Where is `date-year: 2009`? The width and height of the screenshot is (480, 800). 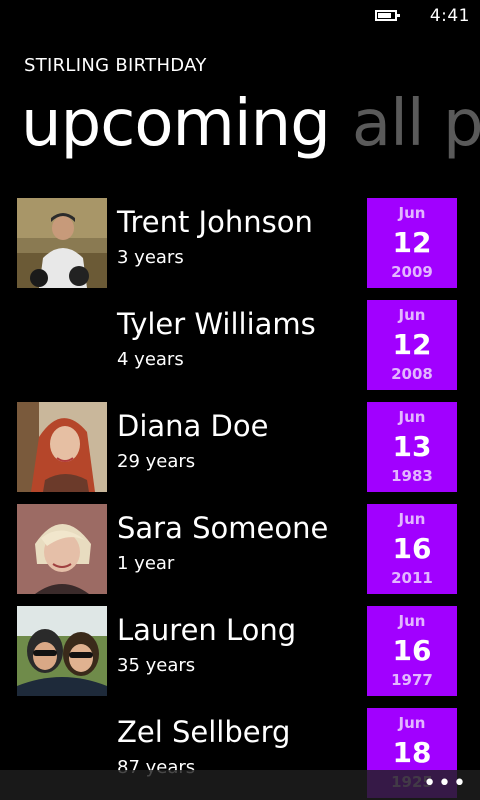
date-year: 2009 is located at coordinates (412, 272).